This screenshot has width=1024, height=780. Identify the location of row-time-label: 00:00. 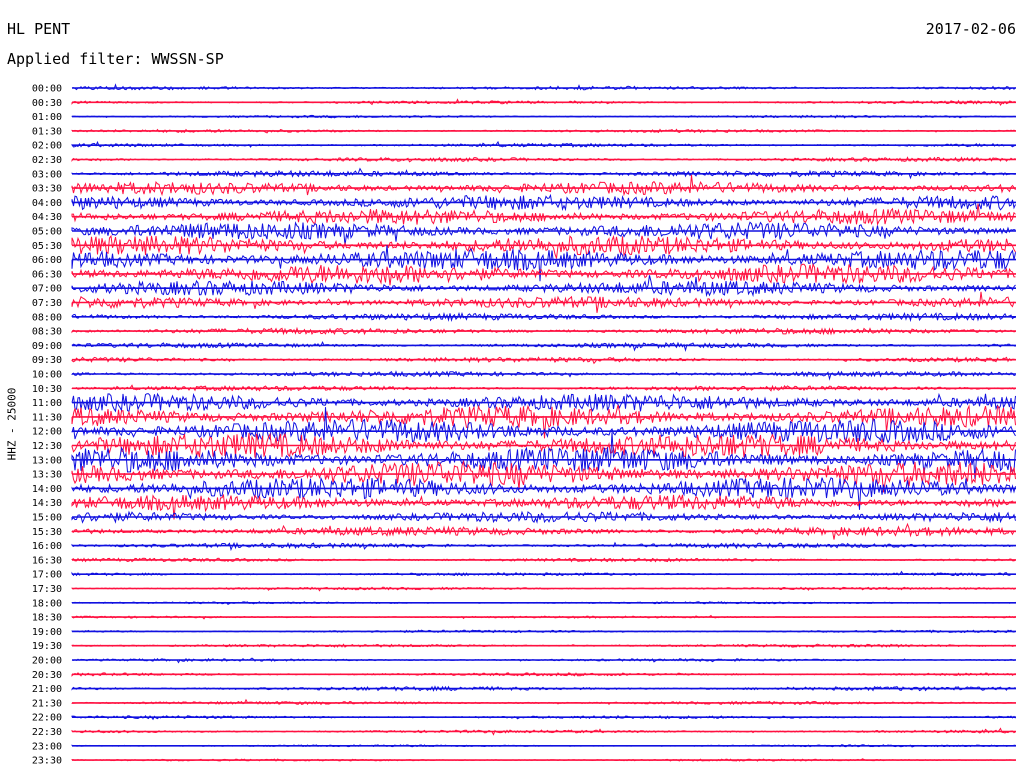
(47, 89).